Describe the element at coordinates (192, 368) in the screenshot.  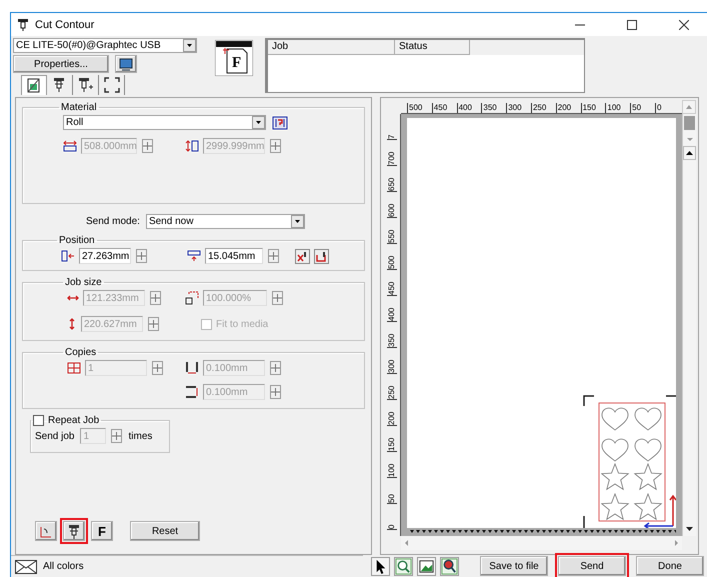
I see `spacing-x-icon` at that location.